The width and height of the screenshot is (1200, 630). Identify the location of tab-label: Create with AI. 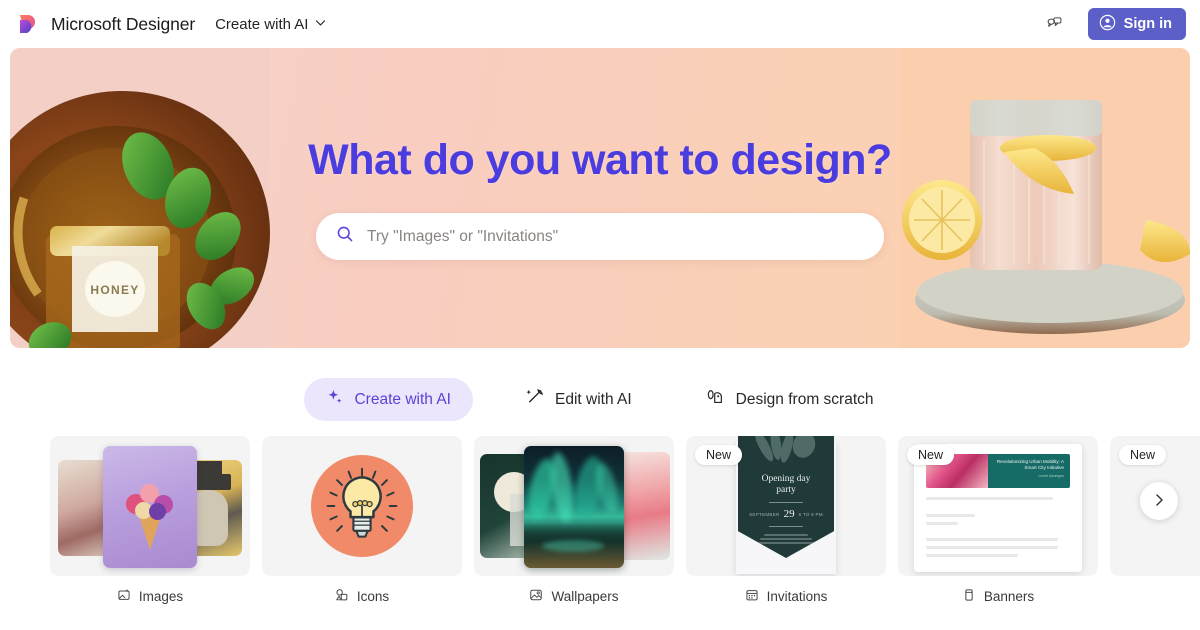
(402, 399).